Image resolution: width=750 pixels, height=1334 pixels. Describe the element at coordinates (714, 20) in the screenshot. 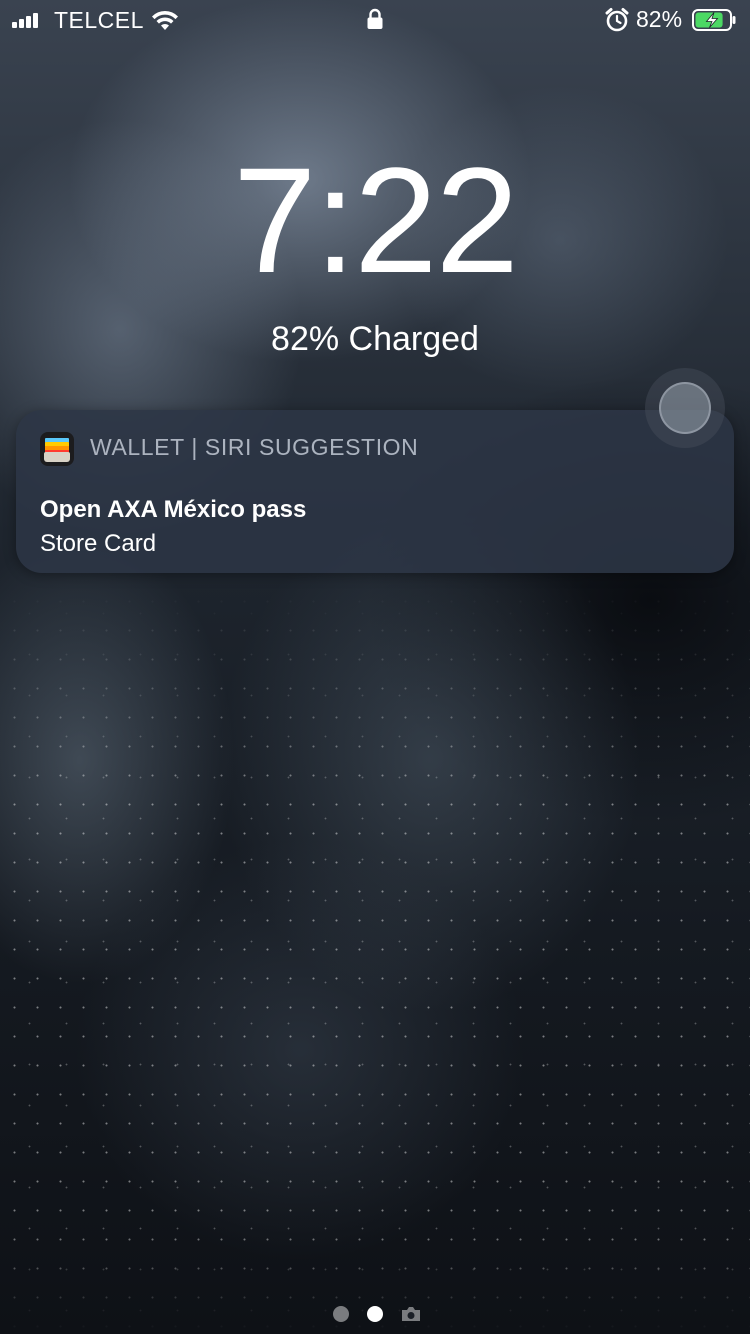

I see `battery-icon` at that location.